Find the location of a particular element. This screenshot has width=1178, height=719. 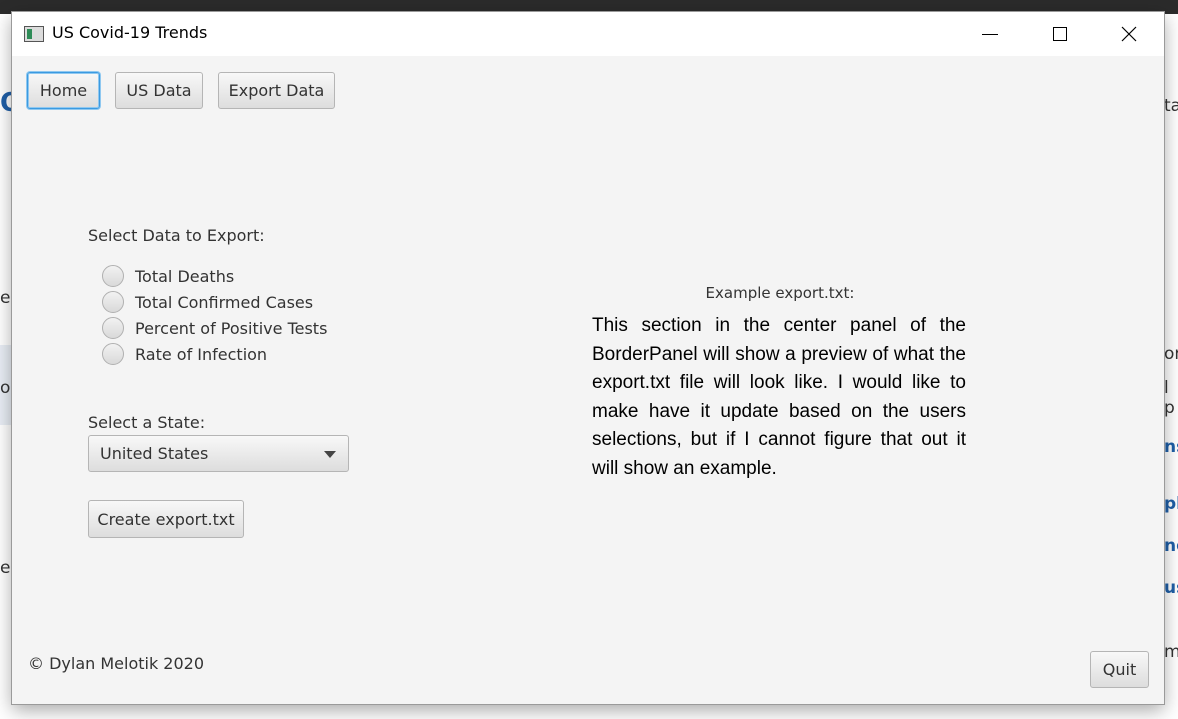

close-icon is located at coordinates (1129, 34).